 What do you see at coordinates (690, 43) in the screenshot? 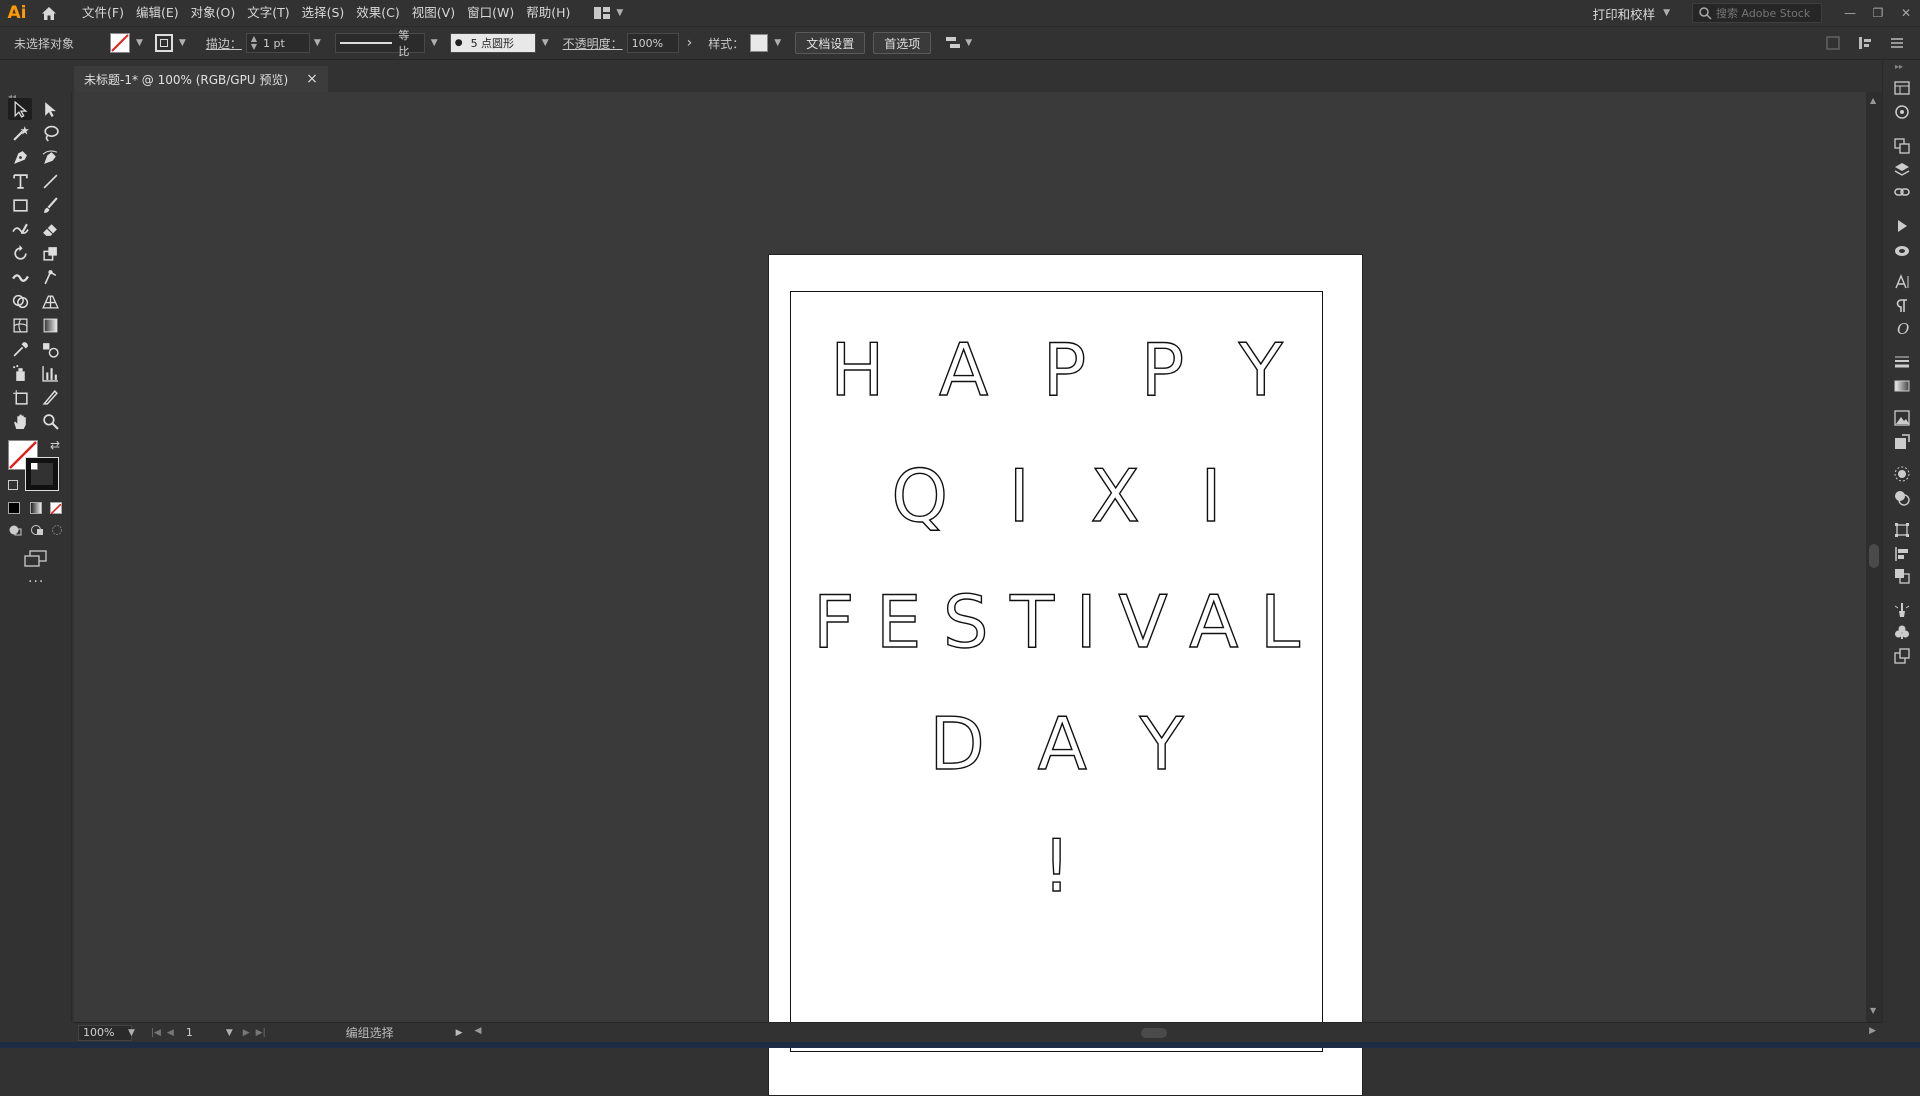
I see `chevron-right-icon: ›` at bounding box center [690, 43].